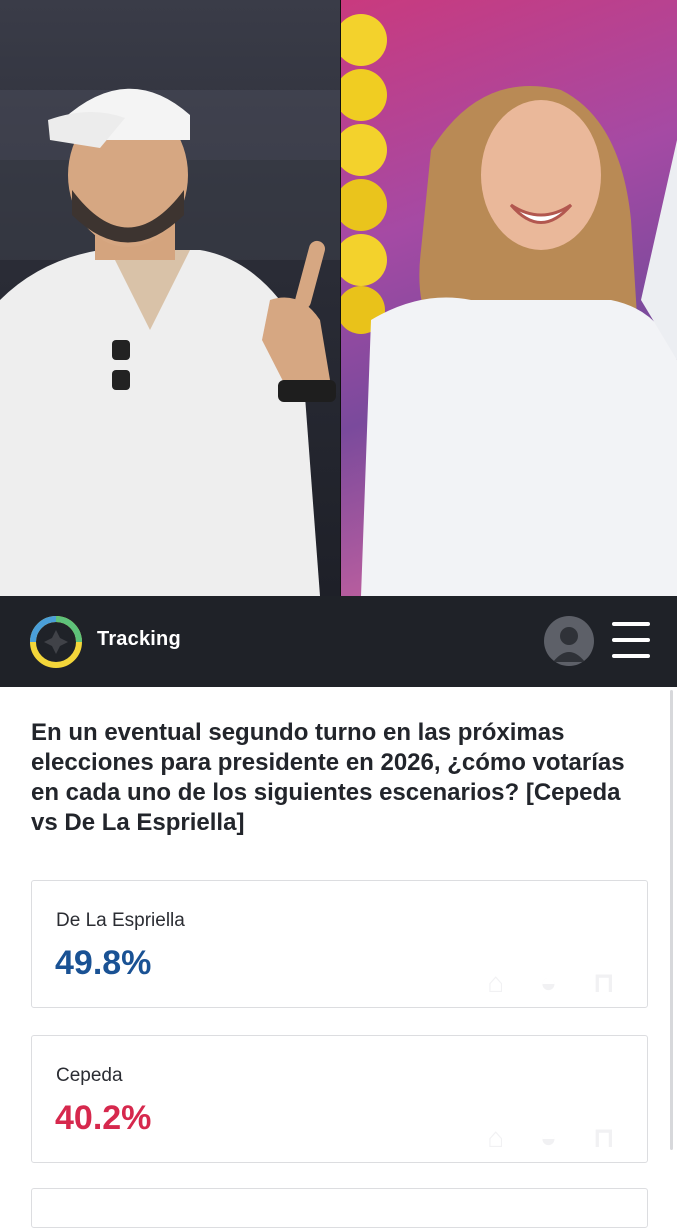 The image size is (677, 1228). Describe the element at coordinates (338, 641) in the screenshot. I see `app-header: Tracking` at that location.